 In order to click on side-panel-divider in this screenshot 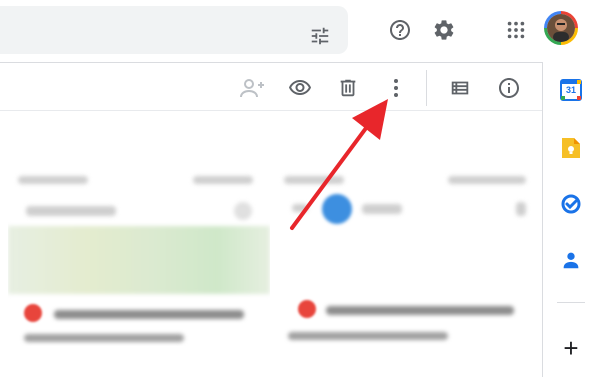, I will do `click(571, 302)`.